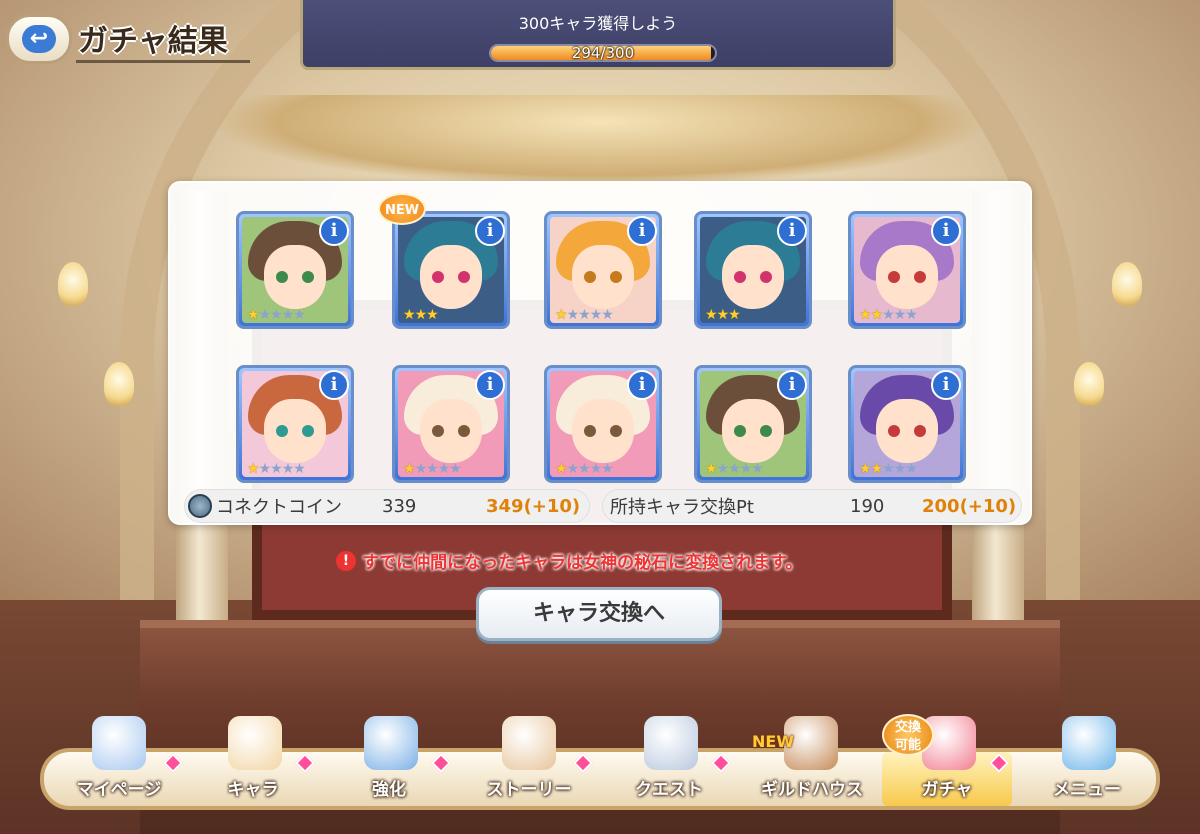  I want to click on nav-item-label: クエスト, so click(669, 790).